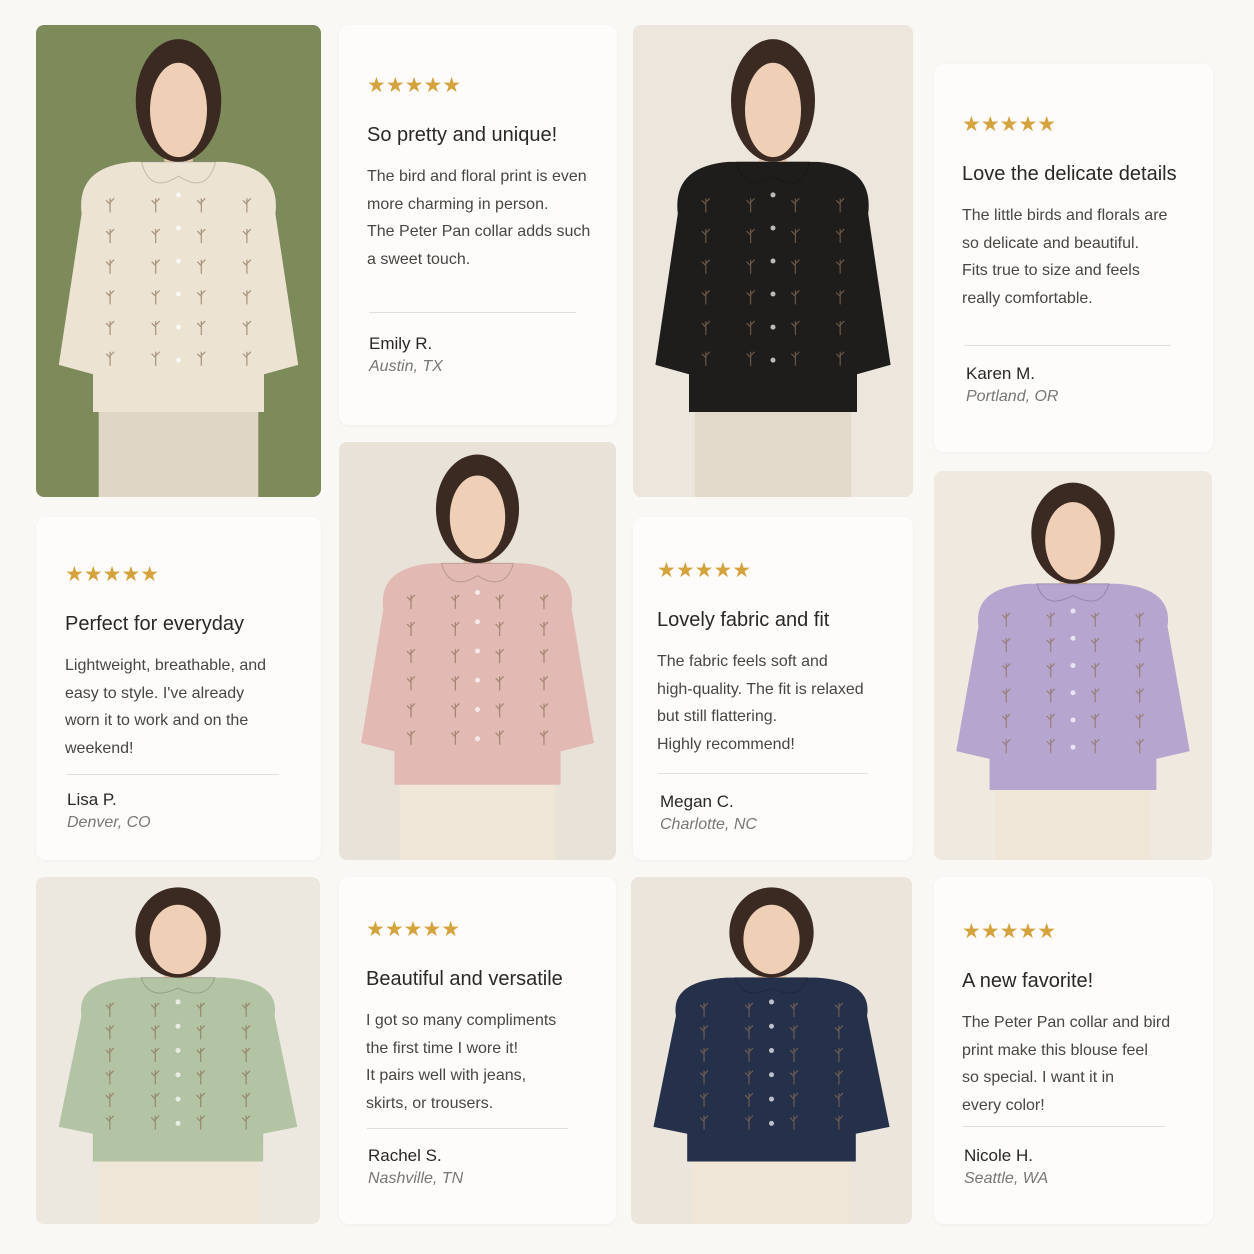 This screenshot has width=1254, height=1254. I want to click on photo-navy-blouse, so click(771, 1050).